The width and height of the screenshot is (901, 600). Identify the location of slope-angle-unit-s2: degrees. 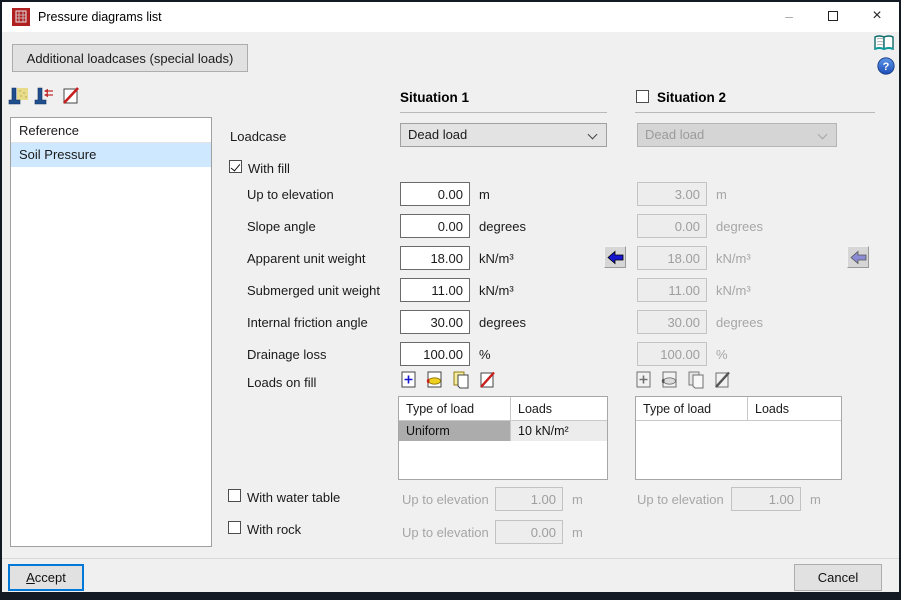
(739, 226).